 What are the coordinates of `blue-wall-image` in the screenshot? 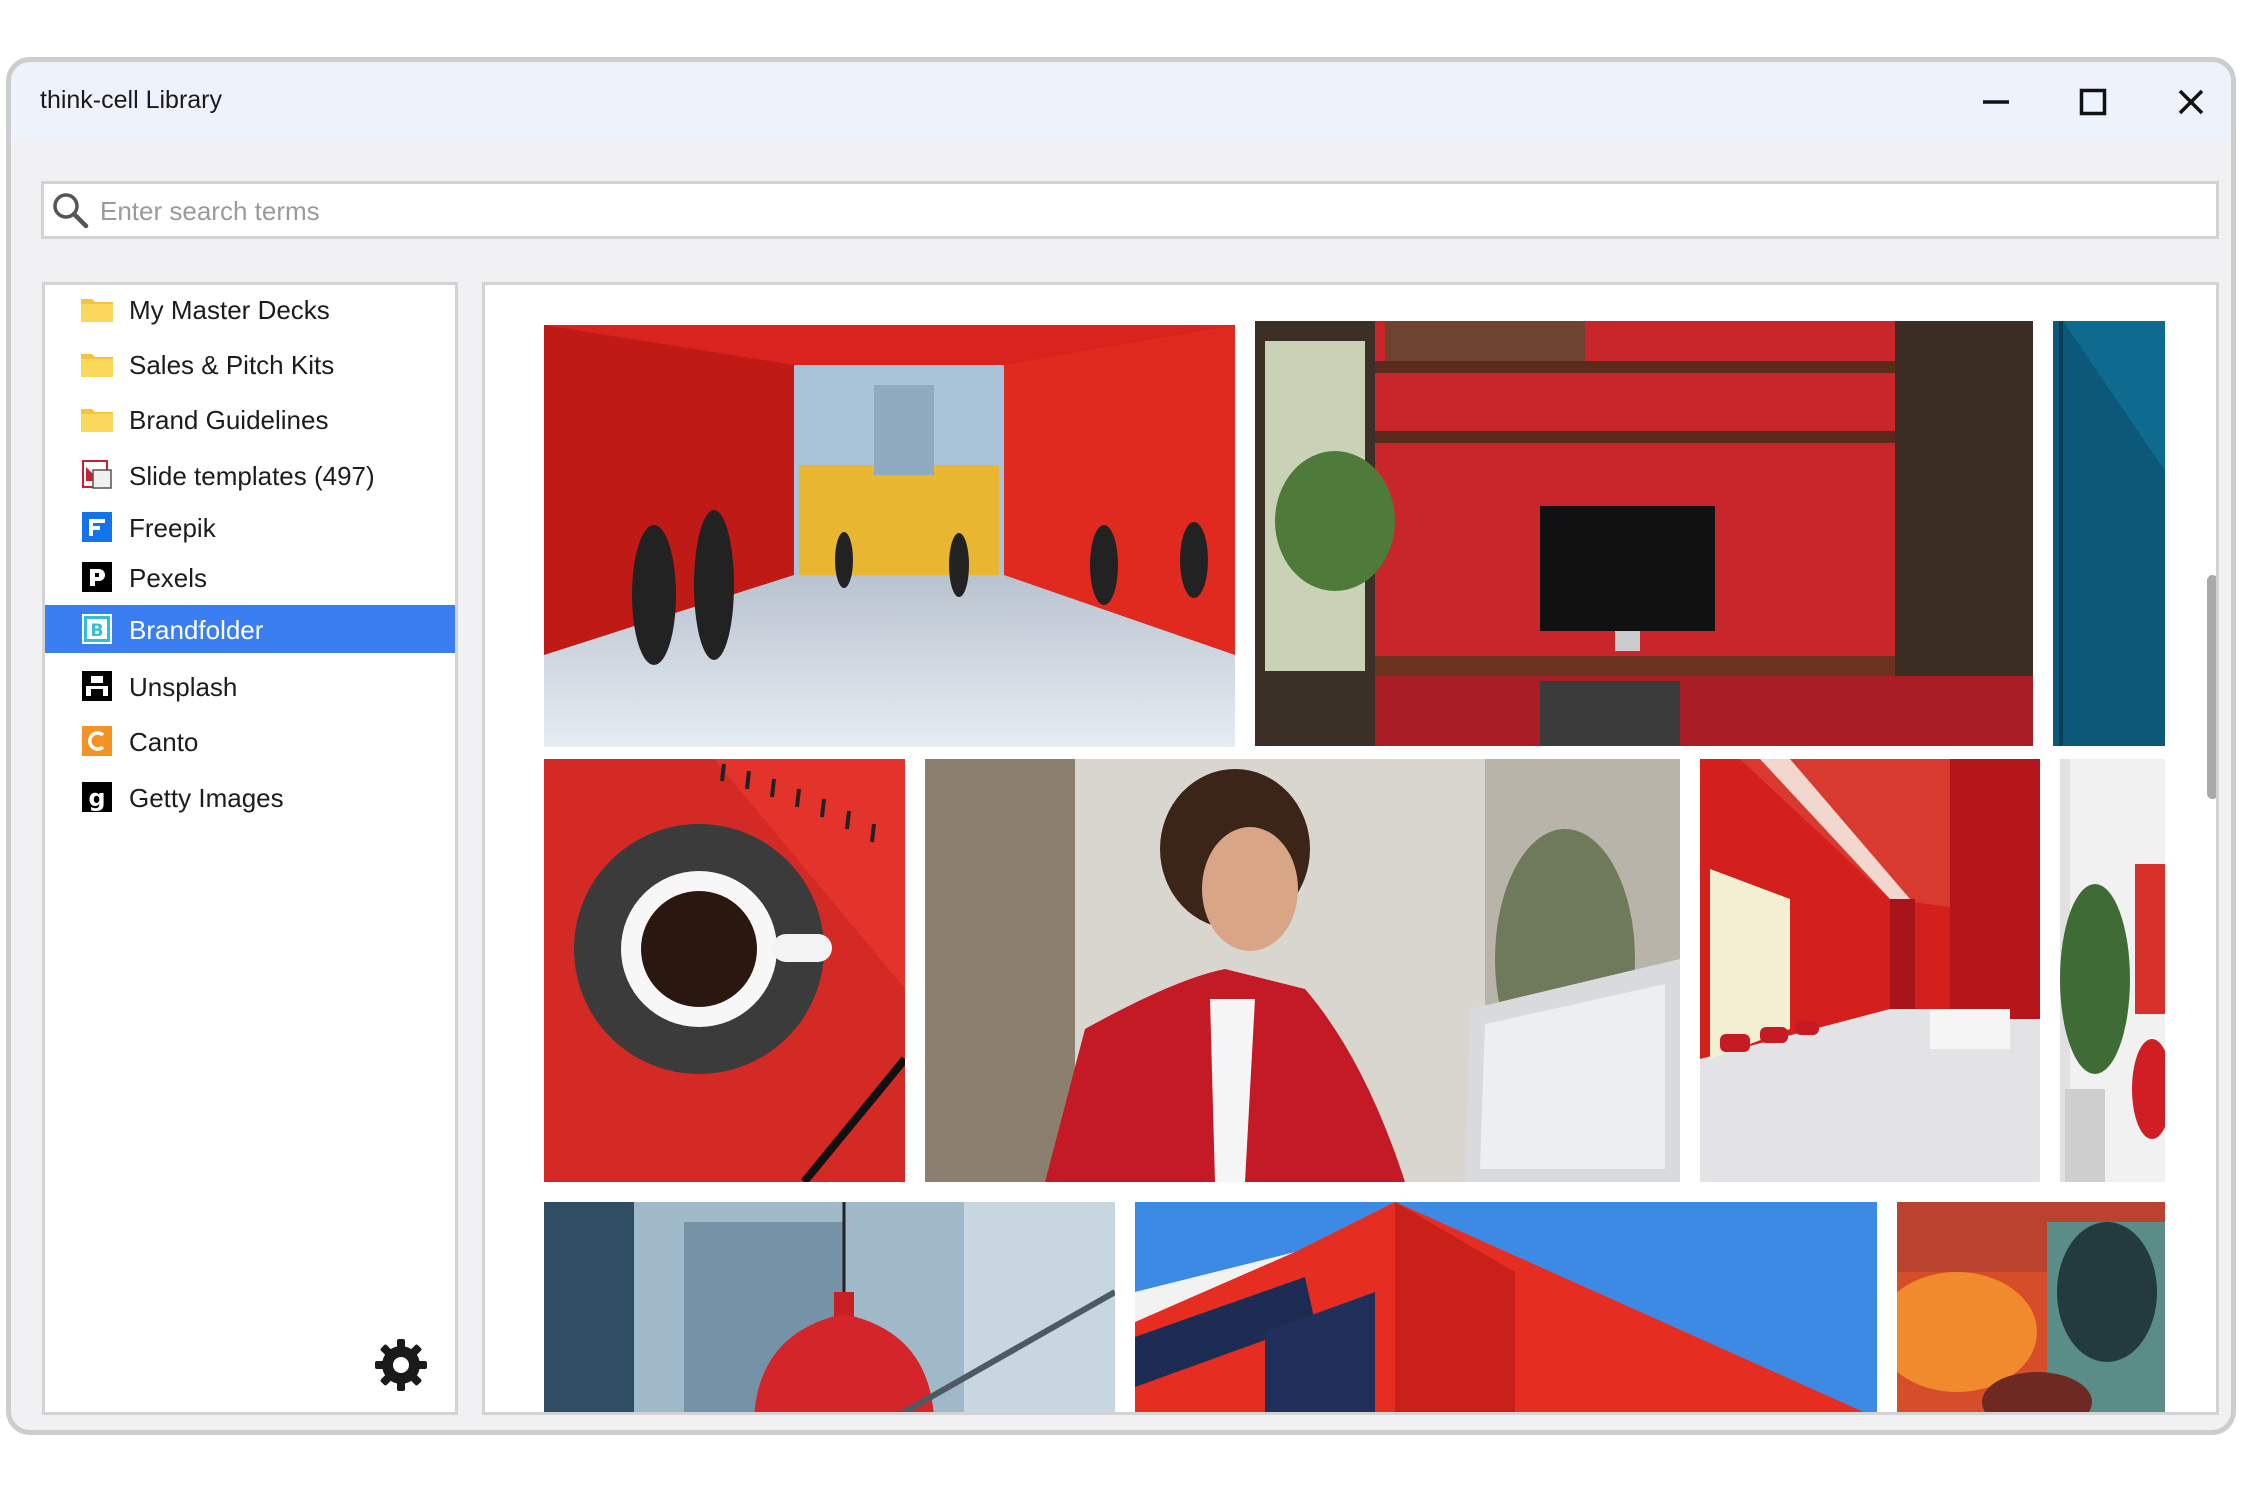 It's located at (2109, 533).